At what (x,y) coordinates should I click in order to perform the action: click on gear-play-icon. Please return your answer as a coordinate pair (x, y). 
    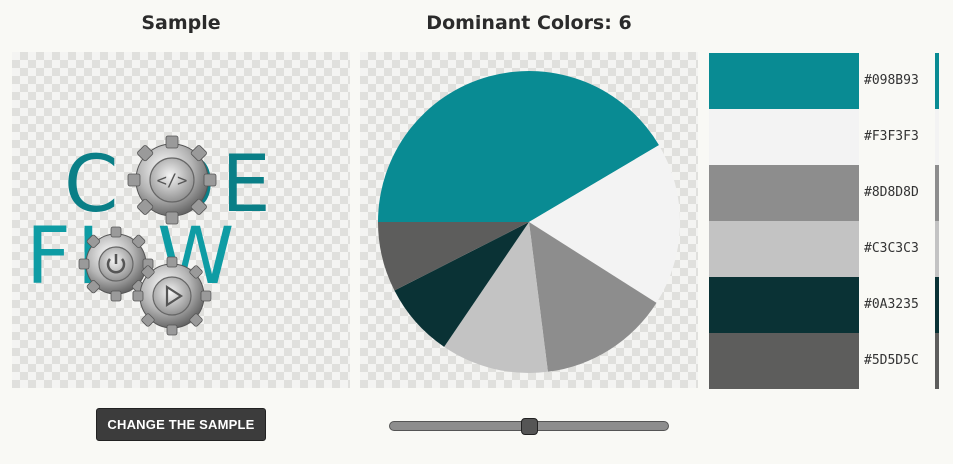
    Looking at the image, I should click on (172, 296).